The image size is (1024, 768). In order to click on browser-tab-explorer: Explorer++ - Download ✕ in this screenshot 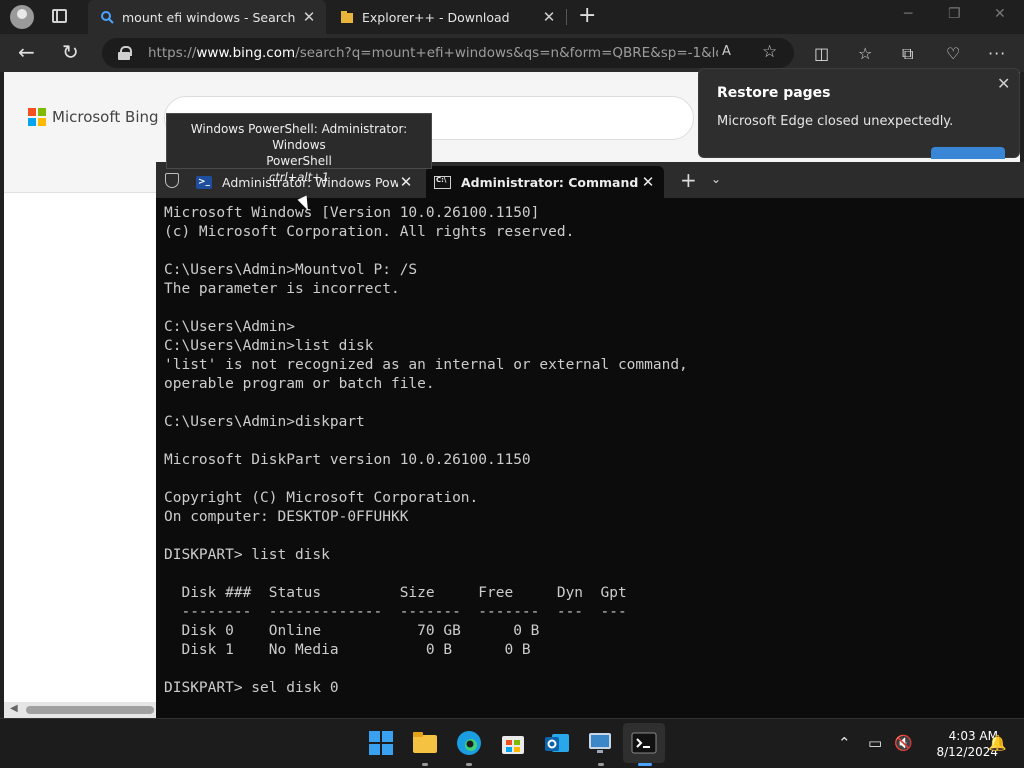, I will do `click(447, 17)`.